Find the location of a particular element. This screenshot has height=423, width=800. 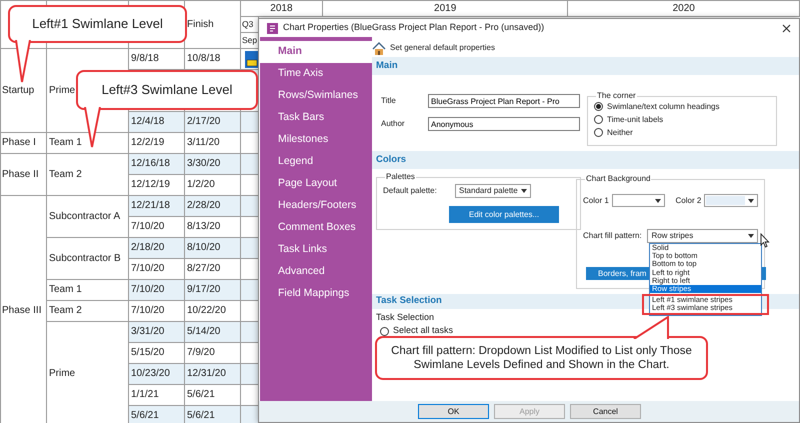

table-cell: 3/30/20 is located at coordinates (212, 164).